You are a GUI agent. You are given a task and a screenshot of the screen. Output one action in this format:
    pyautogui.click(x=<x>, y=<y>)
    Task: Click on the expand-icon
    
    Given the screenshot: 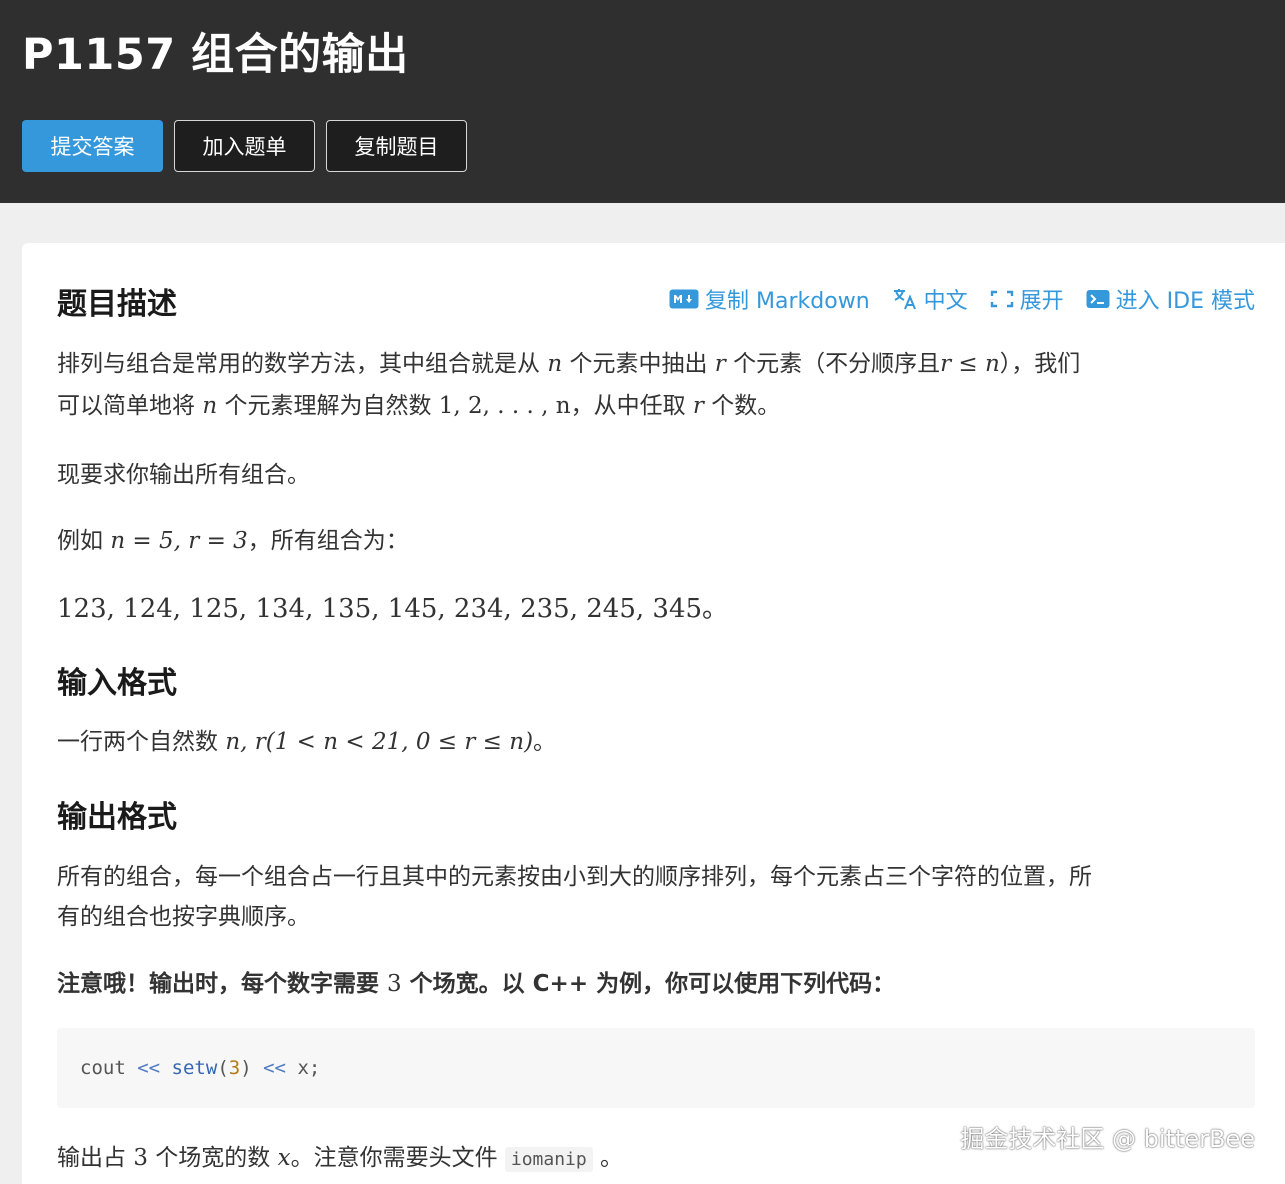 What is the action you would take?
    pyautogui.click(x=1001, y=299)
    